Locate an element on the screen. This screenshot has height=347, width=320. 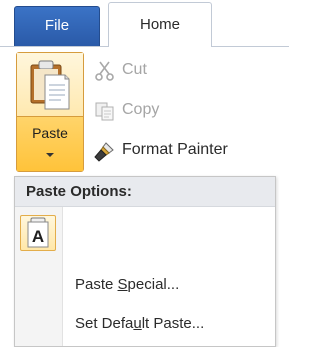
tab-home: Home is located at coordinates (160, 24).